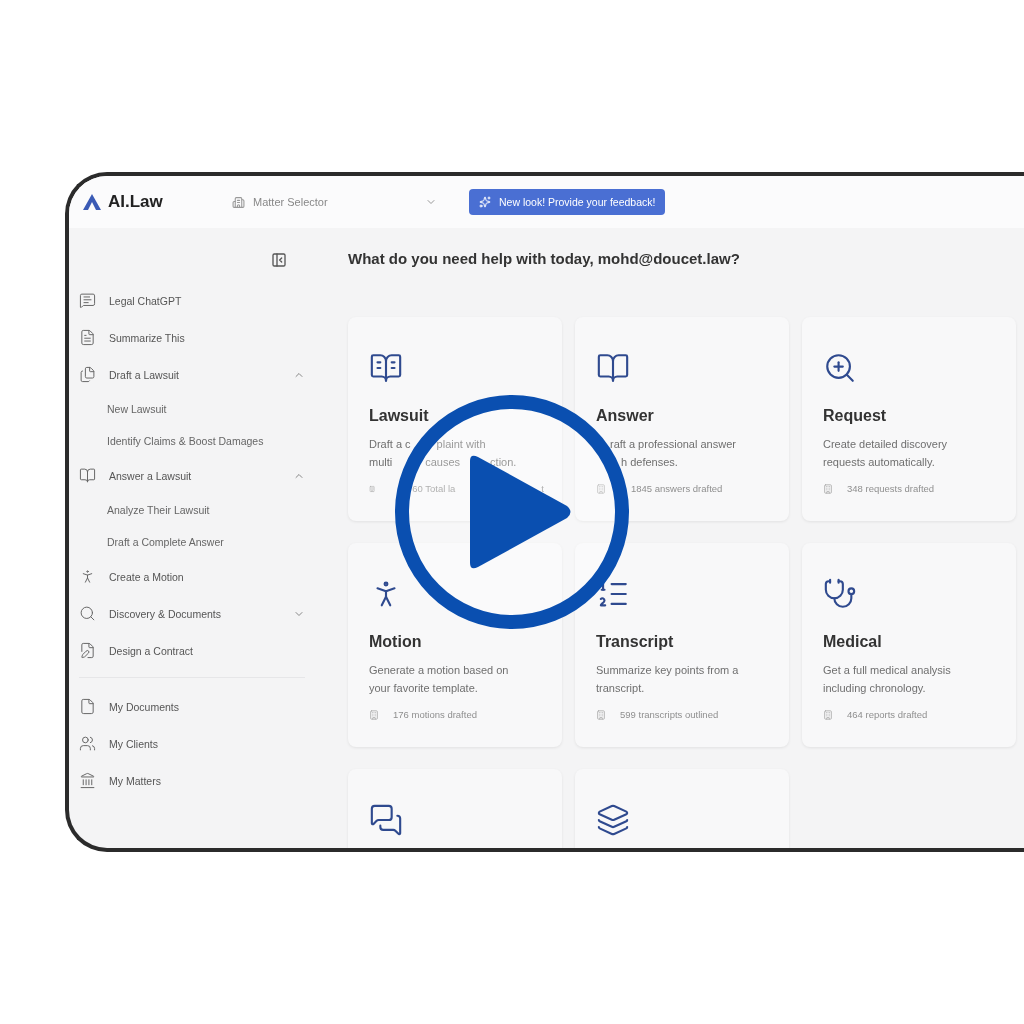 The width and height of the screenshot is (1024, 1024). What do you see at coordinates (192, 300) in the screenshot?
I see `sidebar-item: Legal ChatGPT` at bounding box center [192, 300].